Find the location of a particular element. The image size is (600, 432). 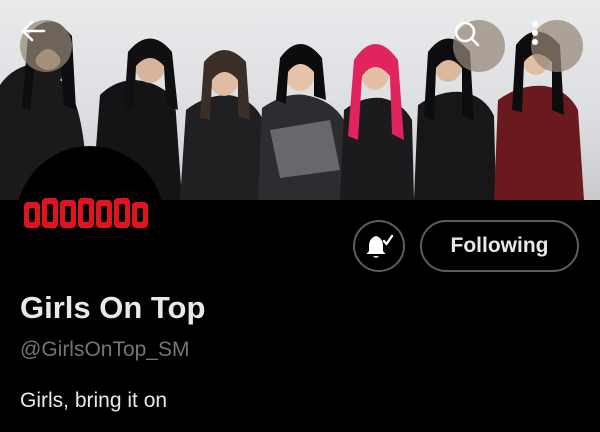

more-button is located at coordinates (557, 46).